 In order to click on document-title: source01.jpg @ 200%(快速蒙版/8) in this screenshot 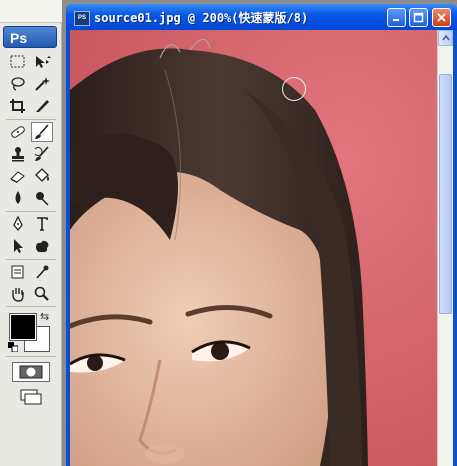, I will do `click(201, 18)`.